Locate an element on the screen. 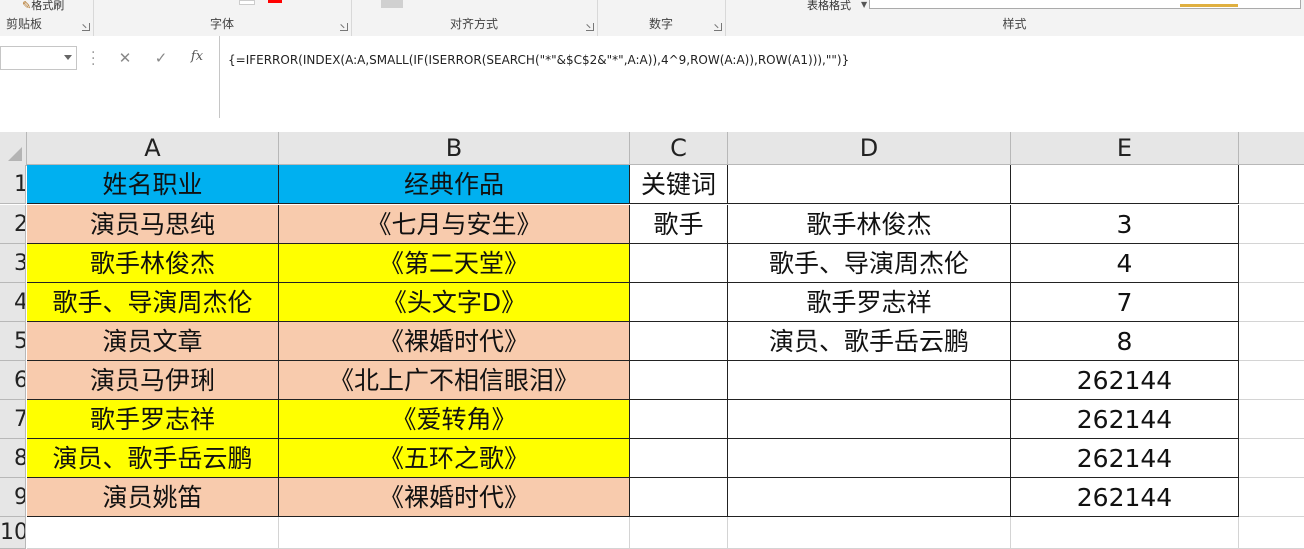 Image resolution: width=1304 pixels, height=549 pixels. cell-f6 is located at coordinates (1271, 380).